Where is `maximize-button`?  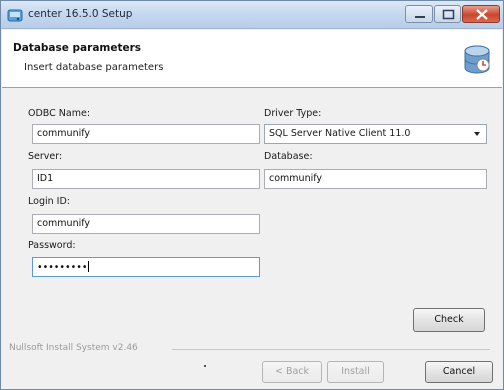 maximize-button is located at coordinates (447, 14).